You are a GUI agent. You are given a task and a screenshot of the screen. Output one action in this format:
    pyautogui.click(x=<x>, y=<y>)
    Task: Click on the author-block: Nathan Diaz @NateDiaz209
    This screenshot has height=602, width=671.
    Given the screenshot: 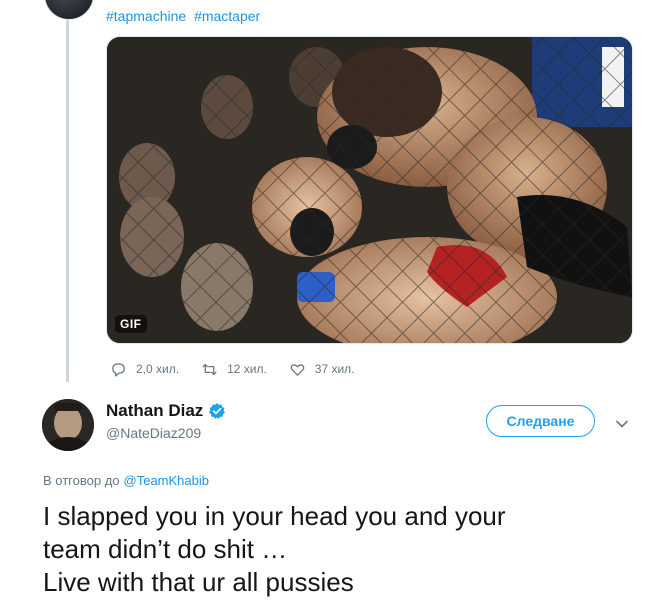 What is the action you would take?
    pyautogui.click(x=166, y=421)
    